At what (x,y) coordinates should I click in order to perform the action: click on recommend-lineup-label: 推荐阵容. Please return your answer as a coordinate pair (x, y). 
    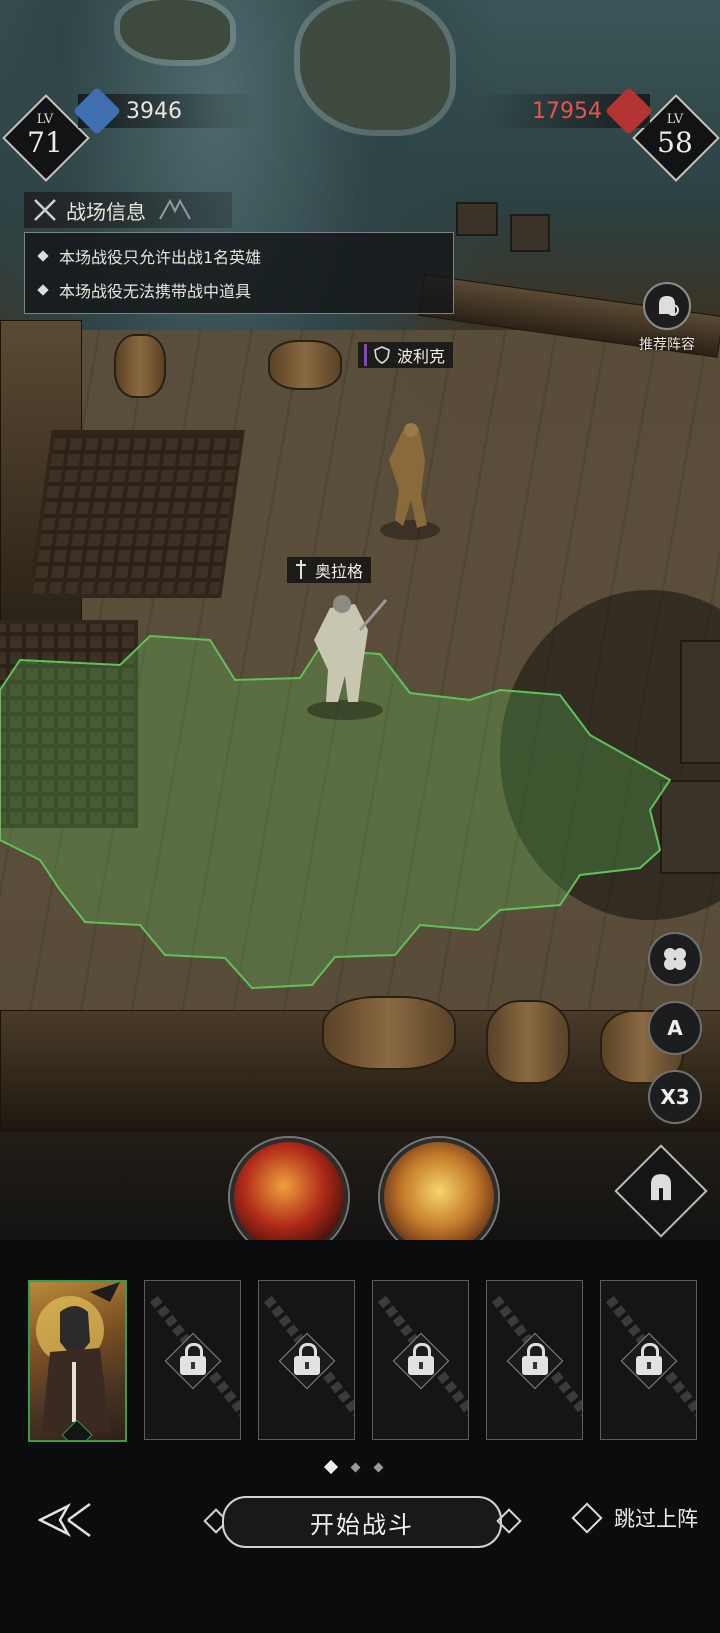
    Looking at the image, I should click on (667, 345).